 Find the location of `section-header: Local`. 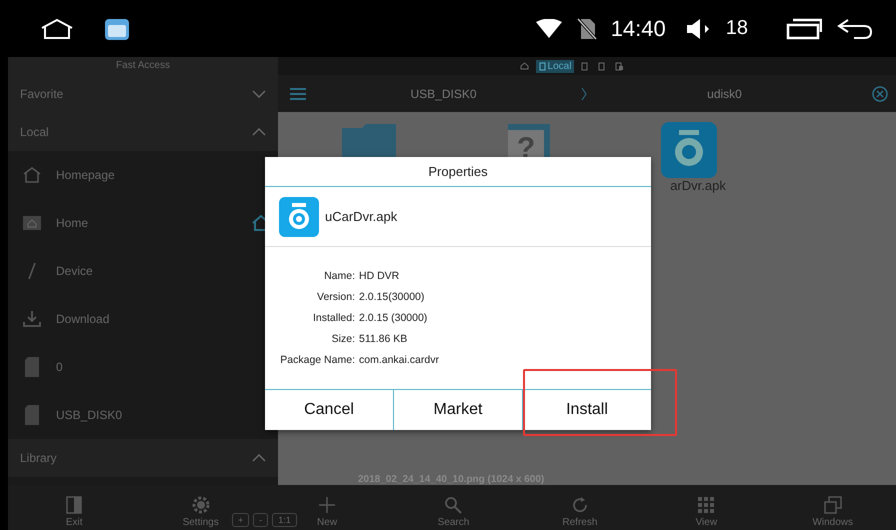

section-header: Local is located at coordinates (143, 132).